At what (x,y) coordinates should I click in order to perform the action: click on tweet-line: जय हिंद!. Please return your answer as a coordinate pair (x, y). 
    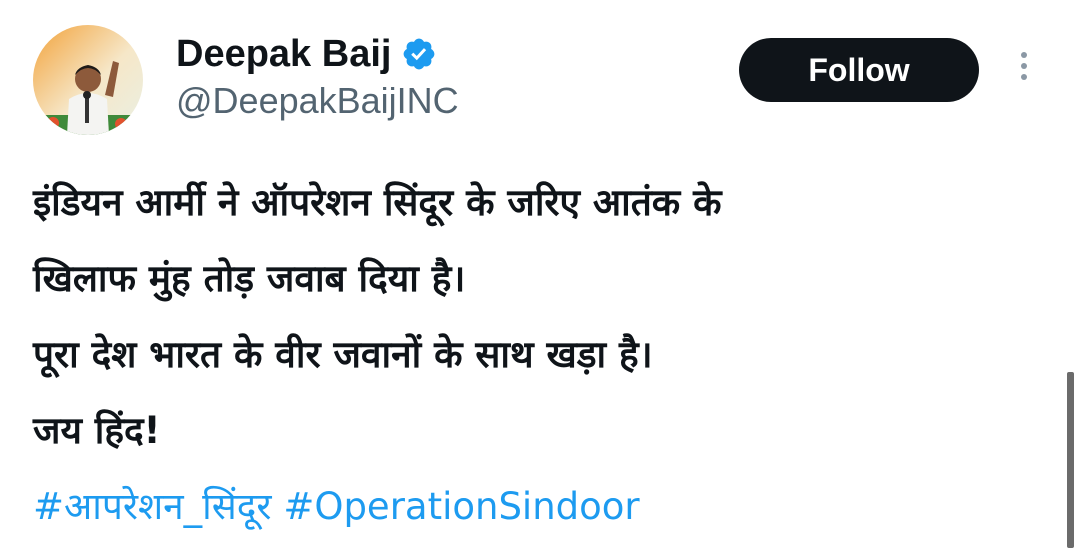
    Looking at the image, I should click on (97, 430).